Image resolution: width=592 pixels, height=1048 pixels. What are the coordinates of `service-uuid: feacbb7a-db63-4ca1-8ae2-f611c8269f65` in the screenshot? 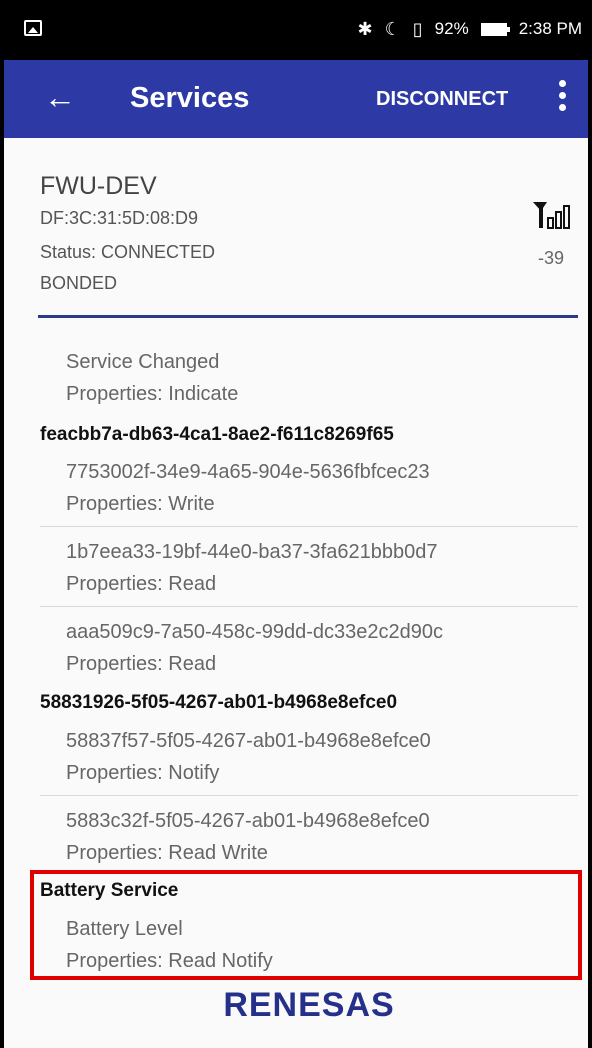 It's located at (217, 434).